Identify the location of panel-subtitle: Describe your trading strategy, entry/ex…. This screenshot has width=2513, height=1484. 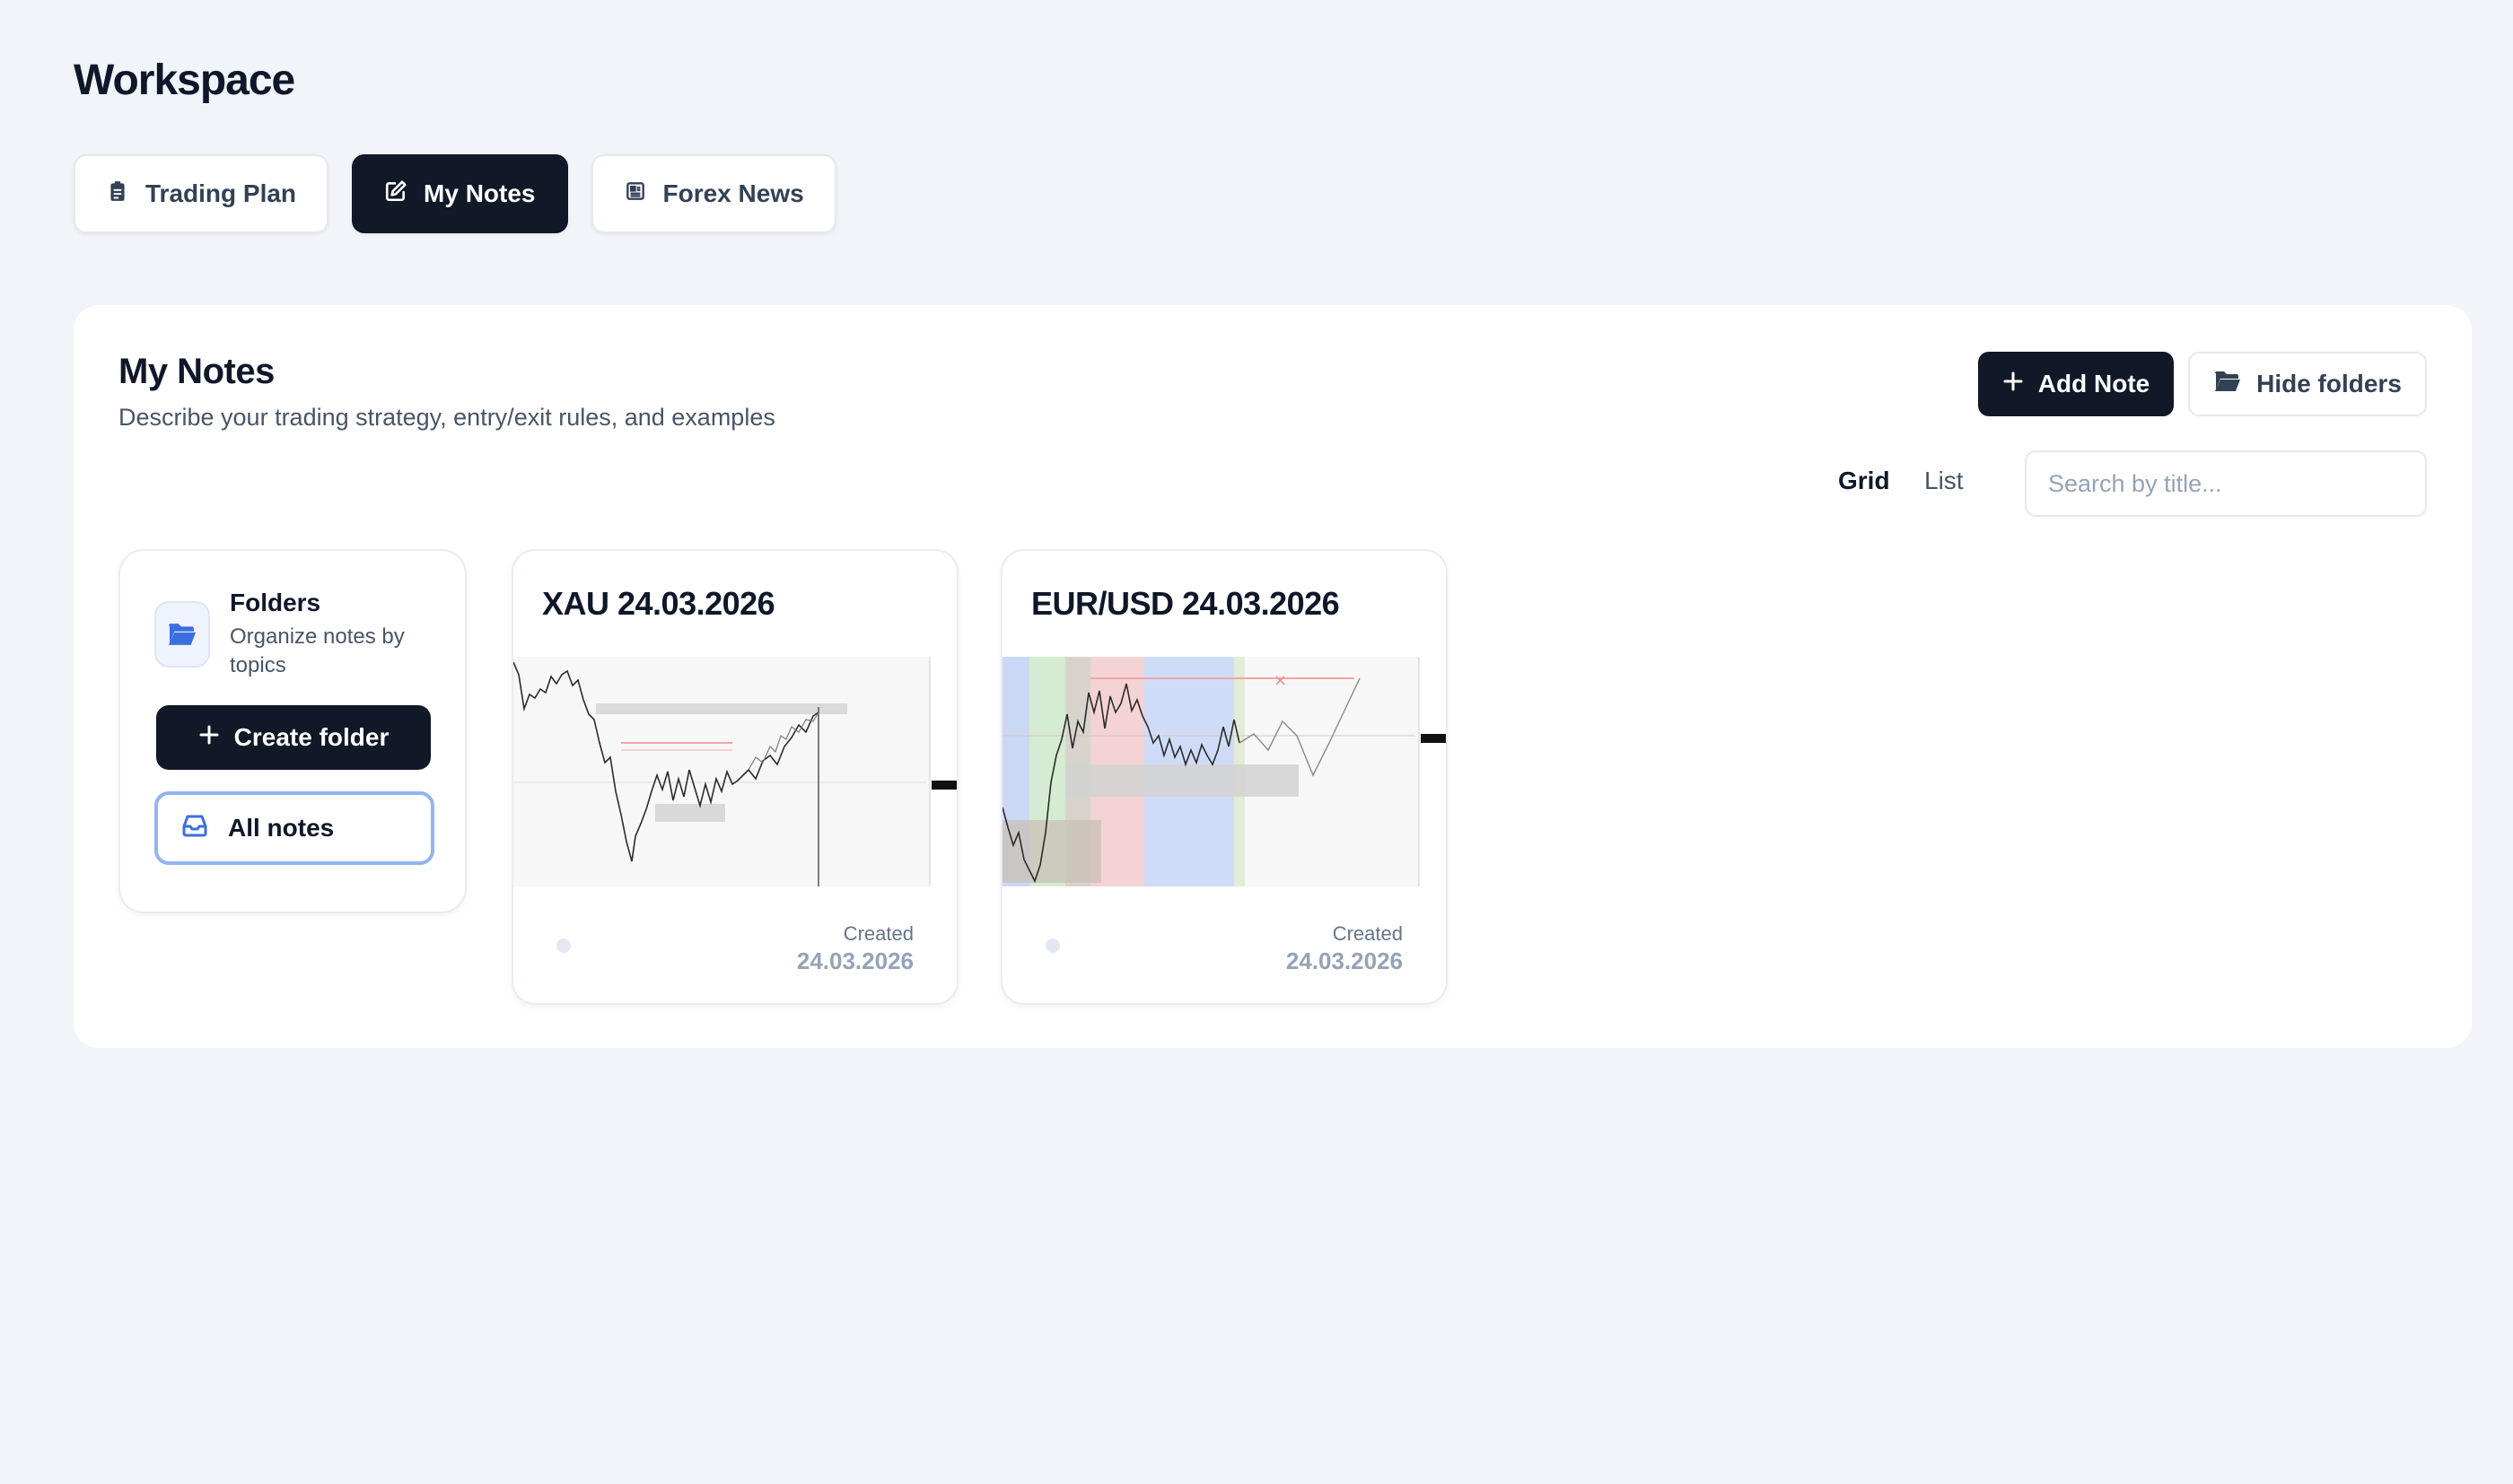
(446, 417).